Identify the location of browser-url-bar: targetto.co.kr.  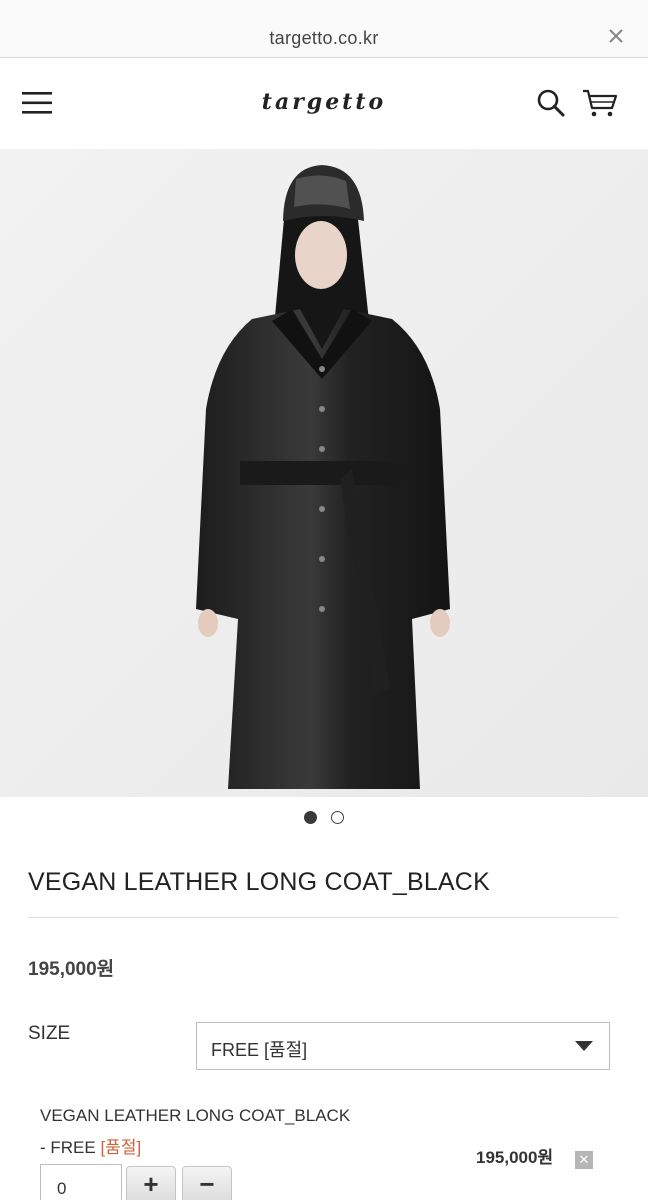
(324, 29).